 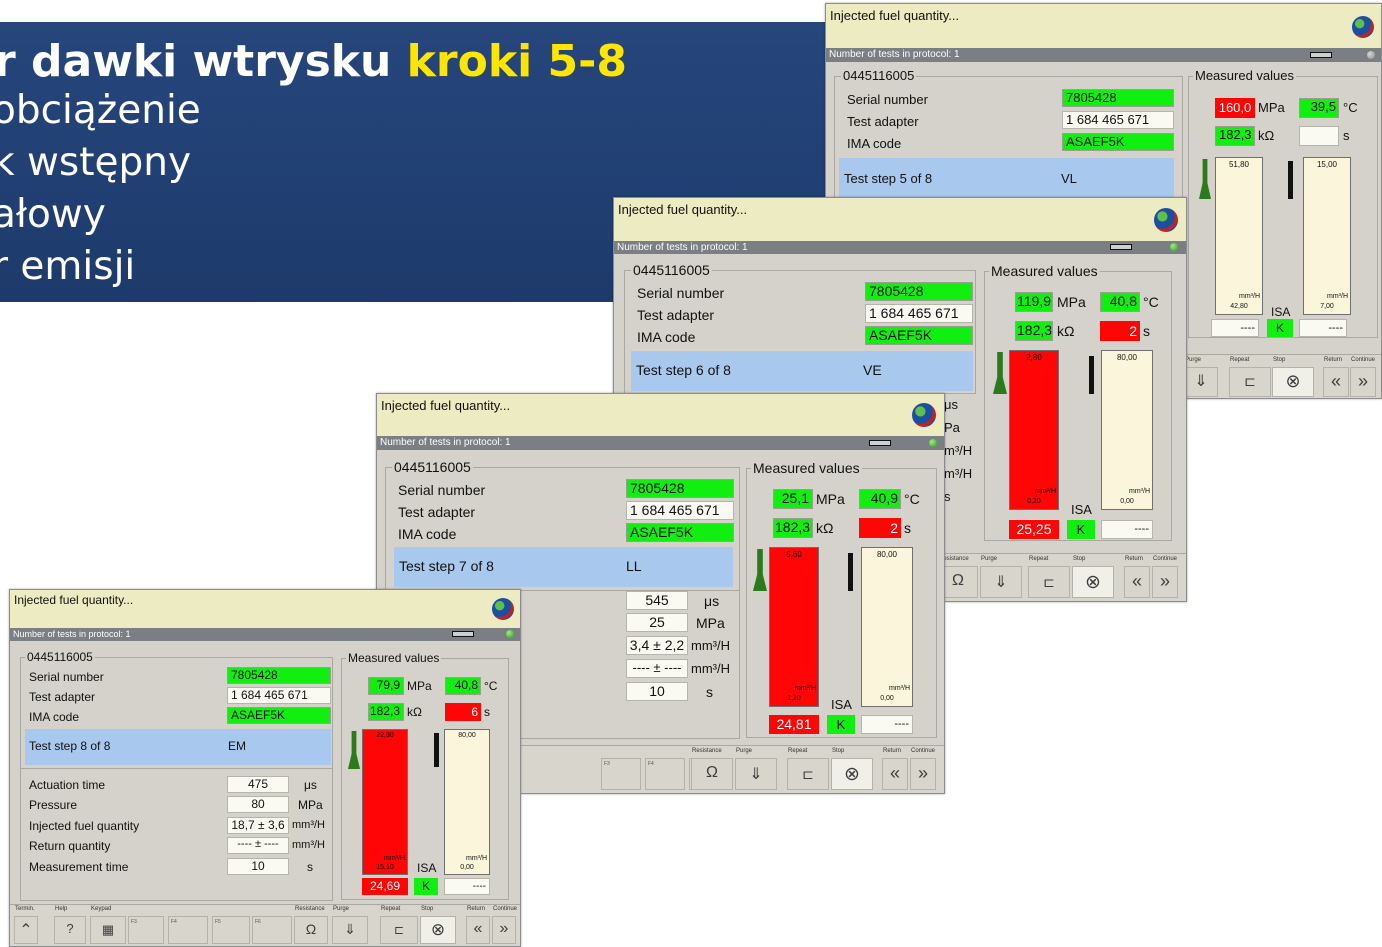 What do you see at coordinates (710, 645) in the screenshot?
I see `injected-quantity-unit: mm³/H` at bounding box center [710, 645].